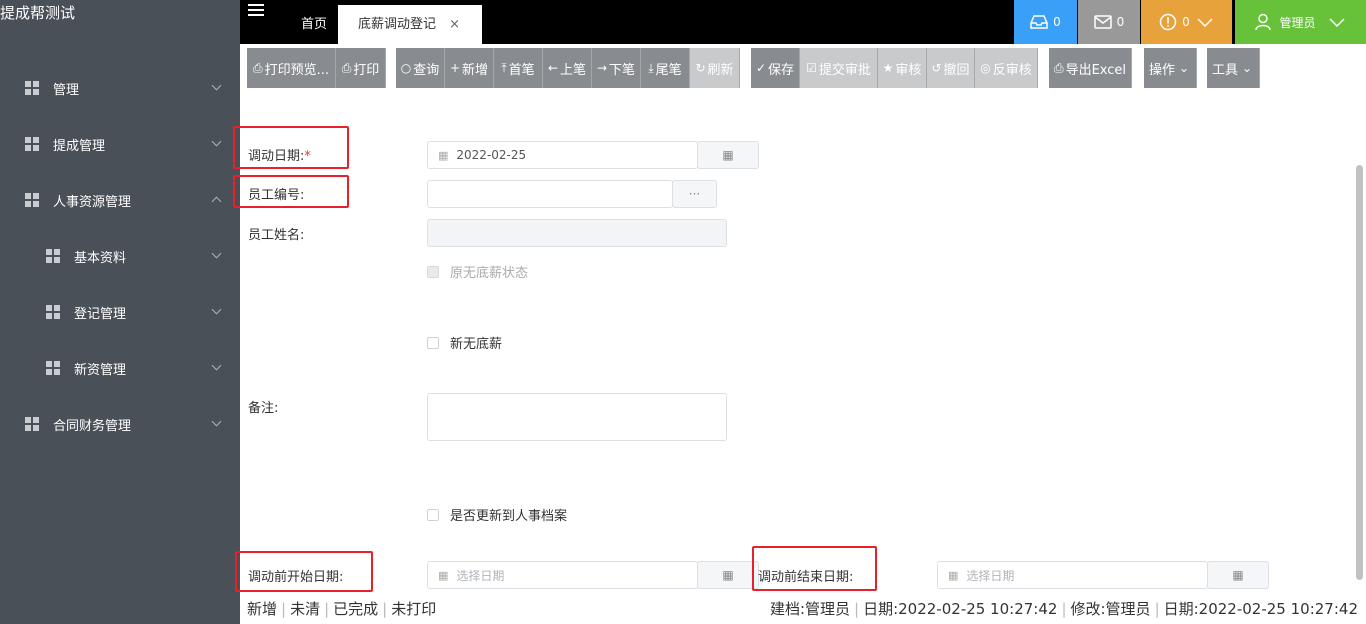  Describe the element at coordinates (550, 194) in the screenshot. I see `emp-no-input` at that location.